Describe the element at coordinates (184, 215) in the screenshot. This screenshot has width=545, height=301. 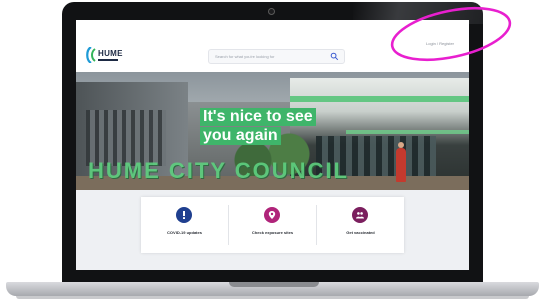
I see `exclamation-icon` at that location.